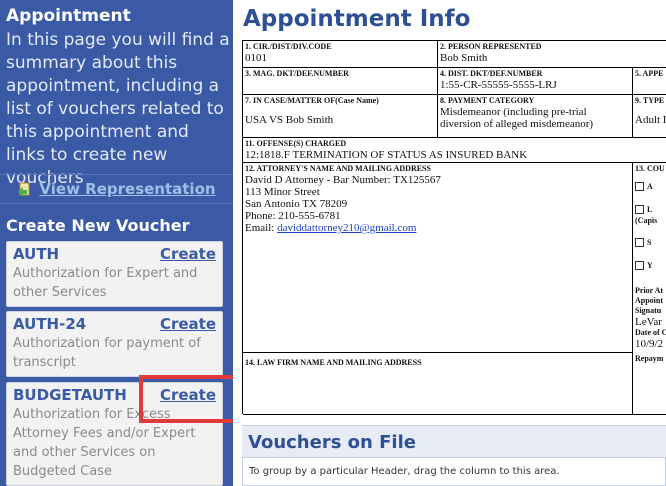 This screenshot has height=486, width=666. Describe the element at coordinates (282, 192) in the screenshot. I see `attorney-line: 113 Minor Street` at that location.